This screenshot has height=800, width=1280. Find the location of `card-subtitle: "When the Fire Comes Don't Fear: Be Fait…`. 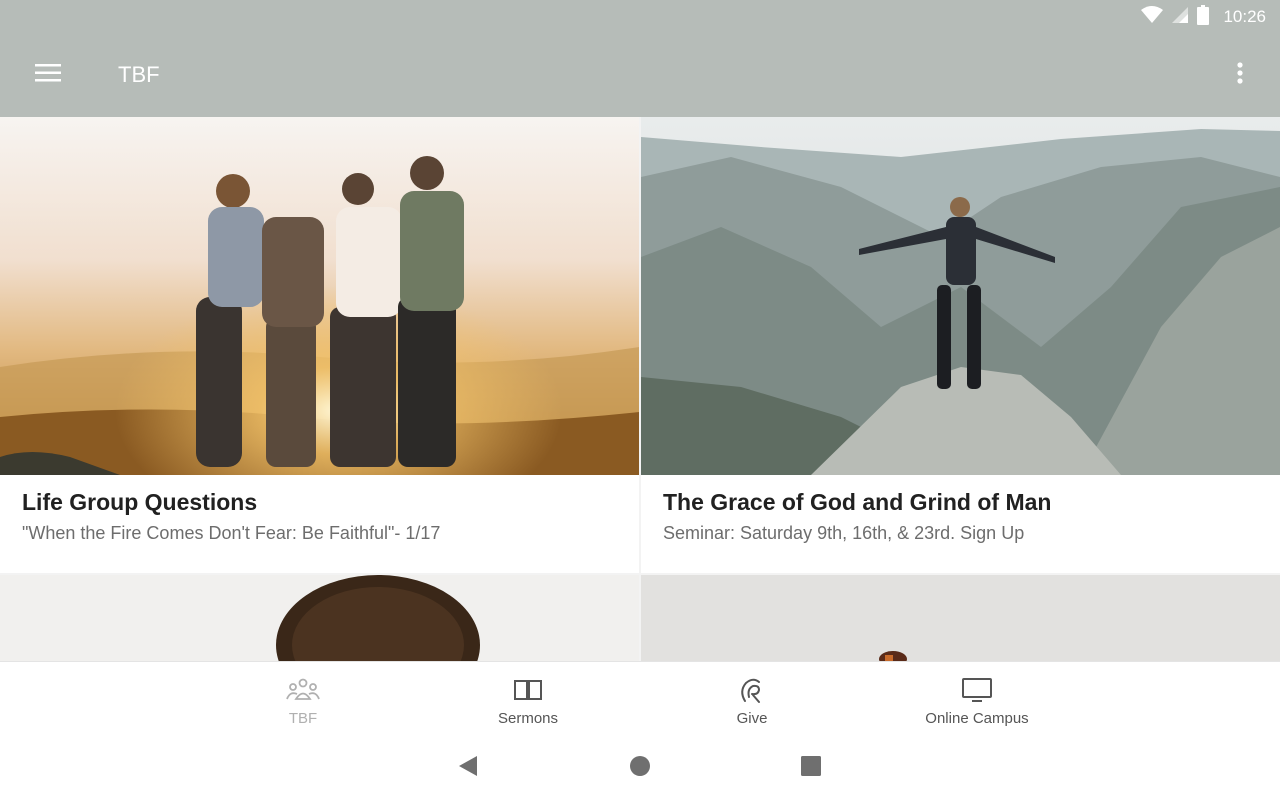

card-subtitle: "When the Fire Comes Don't Fear: Be Fait… is located at coordinates (231, 533).